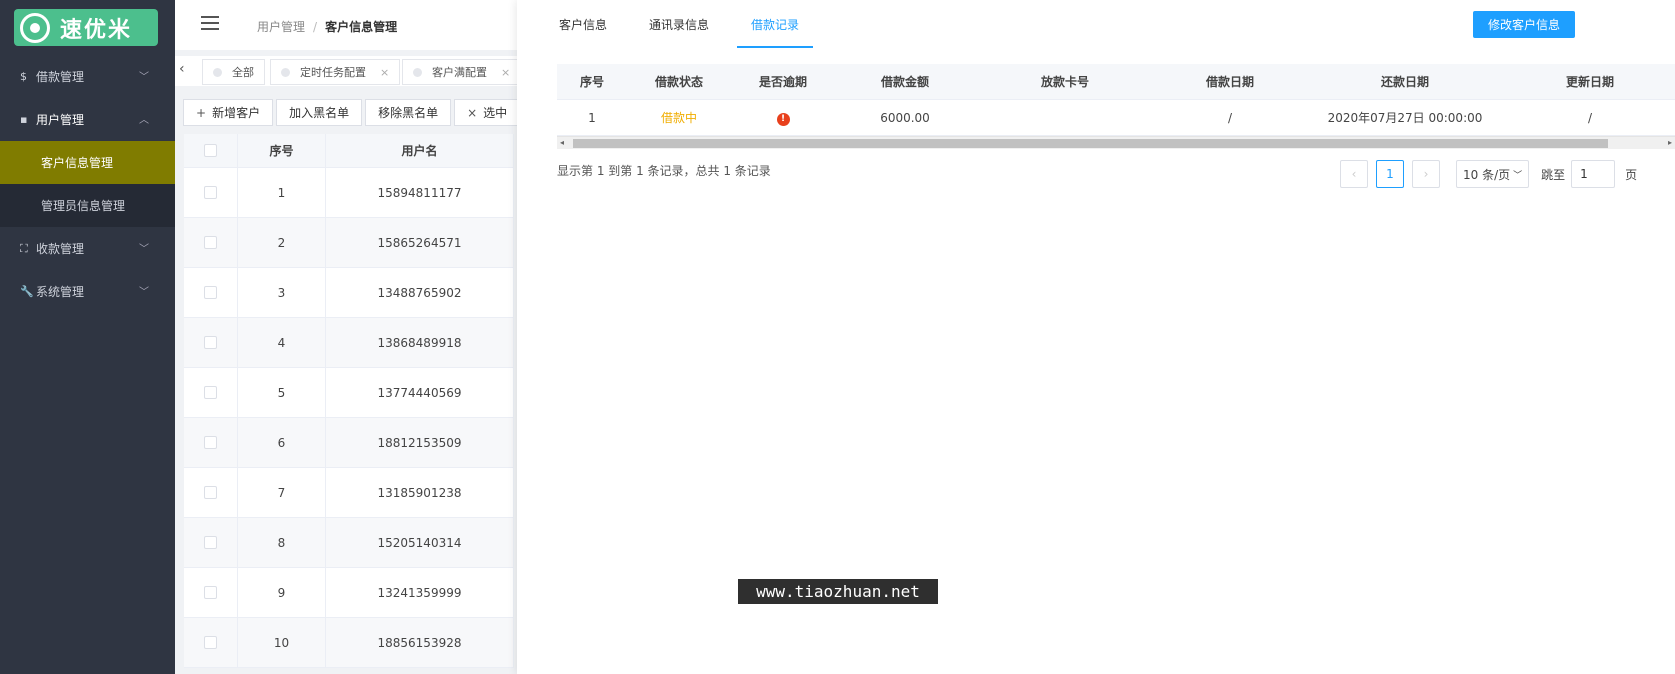 Image resolution: width=1675 pixels, height=674 pixels. What do you see at coordinates (349, 293) in the screenshot?
I see `table-row: 3 13488765902` at bounding box center [349, 293].